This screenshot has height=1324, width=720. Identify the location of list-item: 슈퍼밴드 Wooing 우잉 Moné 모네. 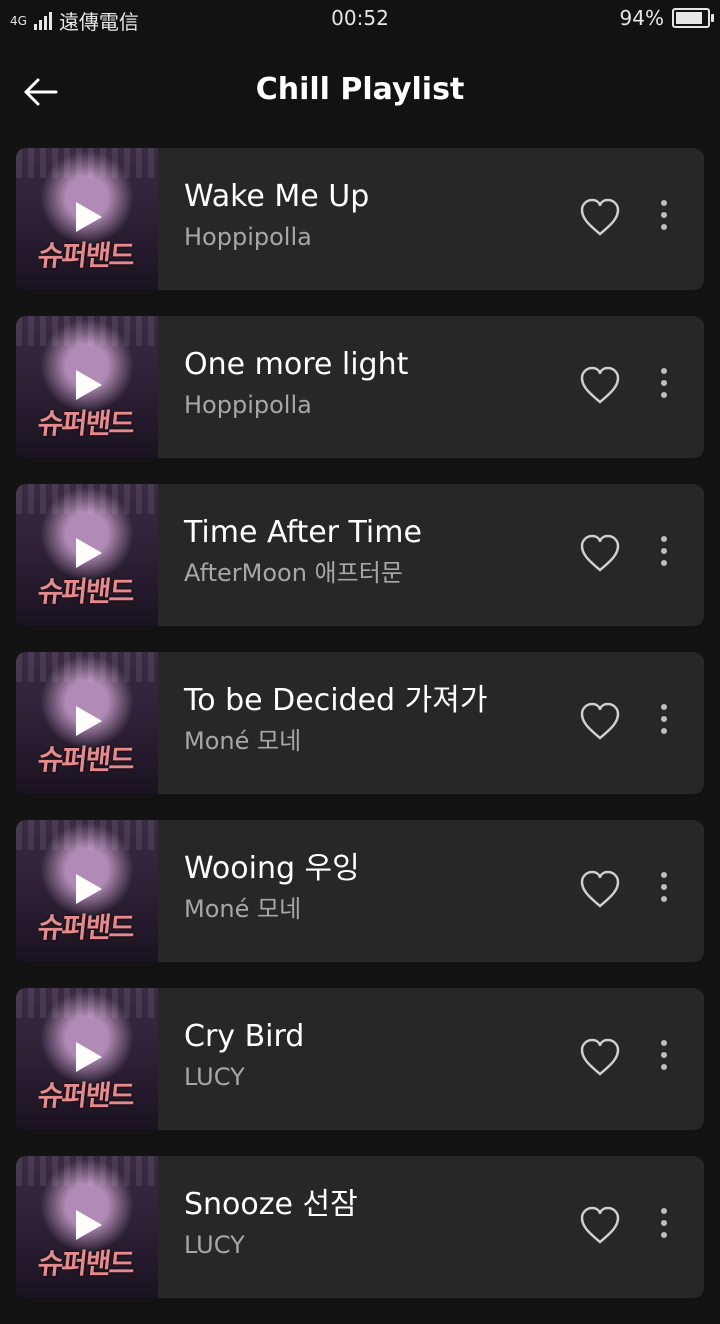
(360, 891).